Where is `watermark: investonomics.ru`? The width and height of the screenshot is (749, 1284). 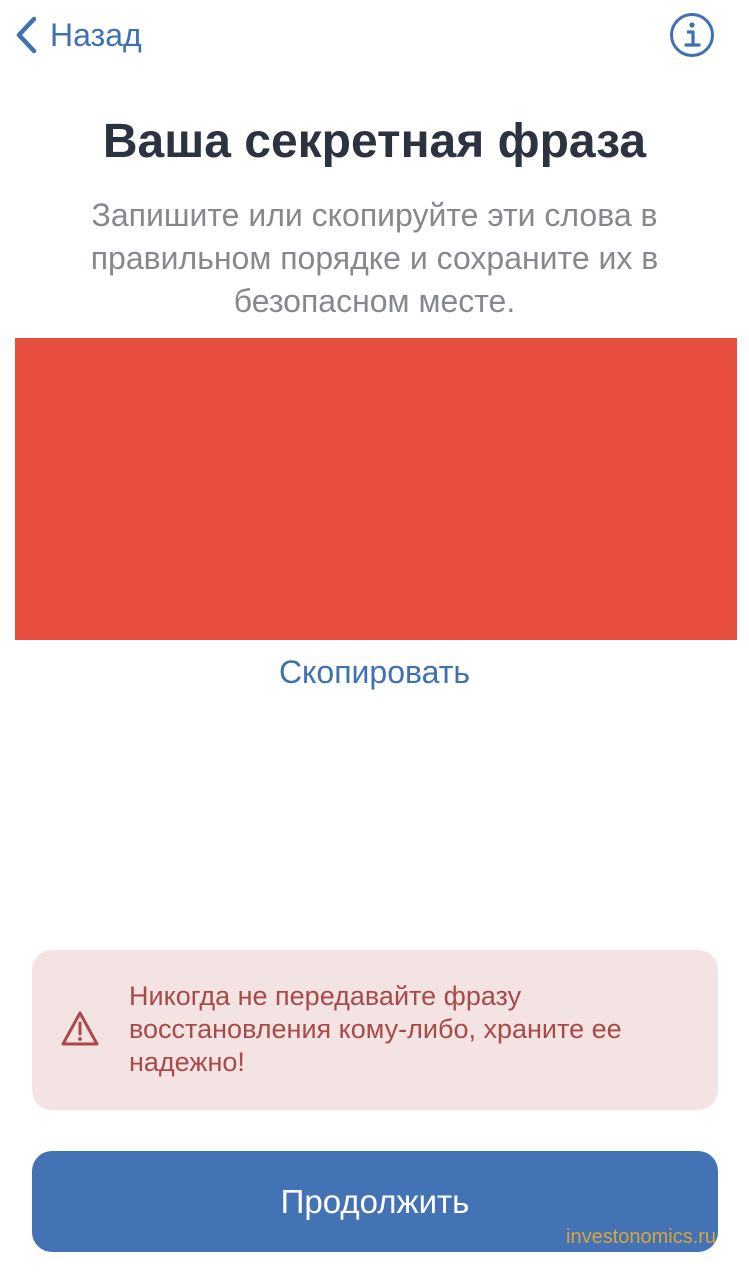
watermark: investonomics.ru is located at coordinates (641, 1237).